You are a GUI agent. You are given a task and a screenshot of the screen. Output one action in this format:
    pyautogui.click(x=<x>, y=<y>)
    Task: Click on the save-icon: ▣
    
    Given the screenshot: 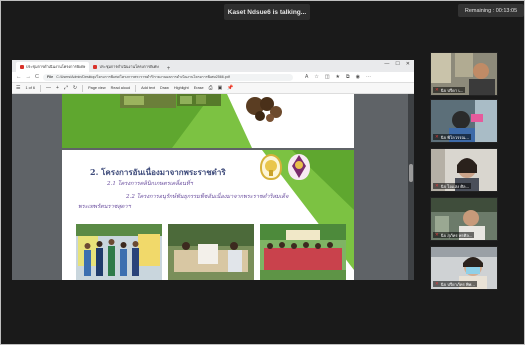 What is the action you would take?
    pyautogui.click(x=220, y=88)
    